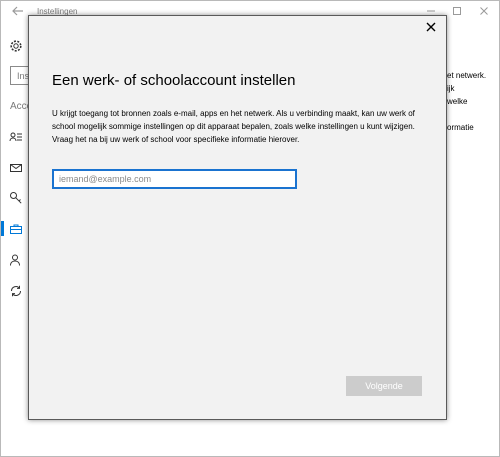 This screenshot has width=500, height=457. What do you see at coordinates (16, 229) in the screenshot?
I see `briefcase-icon` at bounding box center [16, 229].